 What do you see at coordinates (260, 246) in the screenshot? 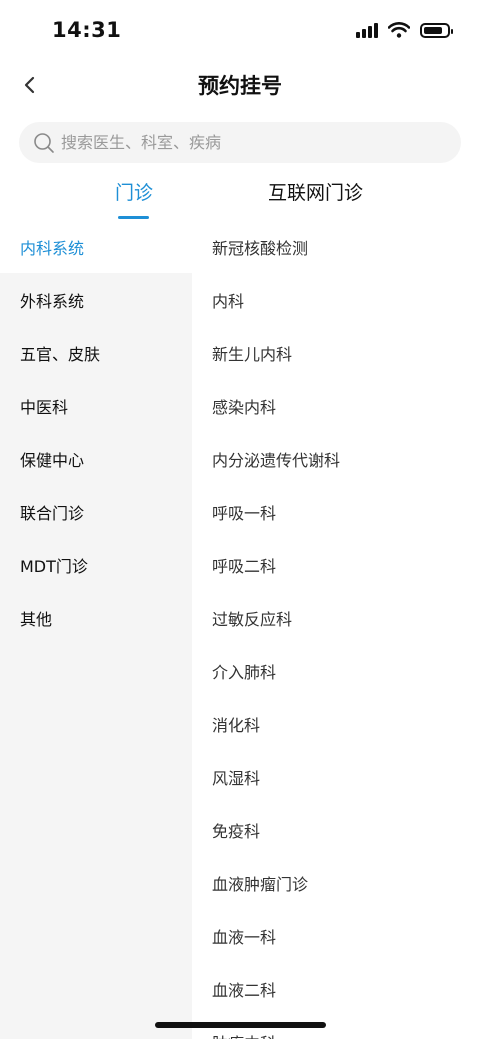
I see `department-item: 新冠核酸检测` at bounding box center [260, 246].